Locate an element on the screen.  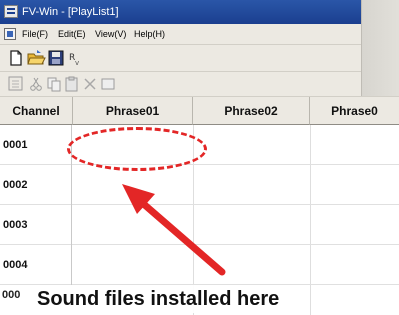
delete-icon is located at coordinates (90, 84).